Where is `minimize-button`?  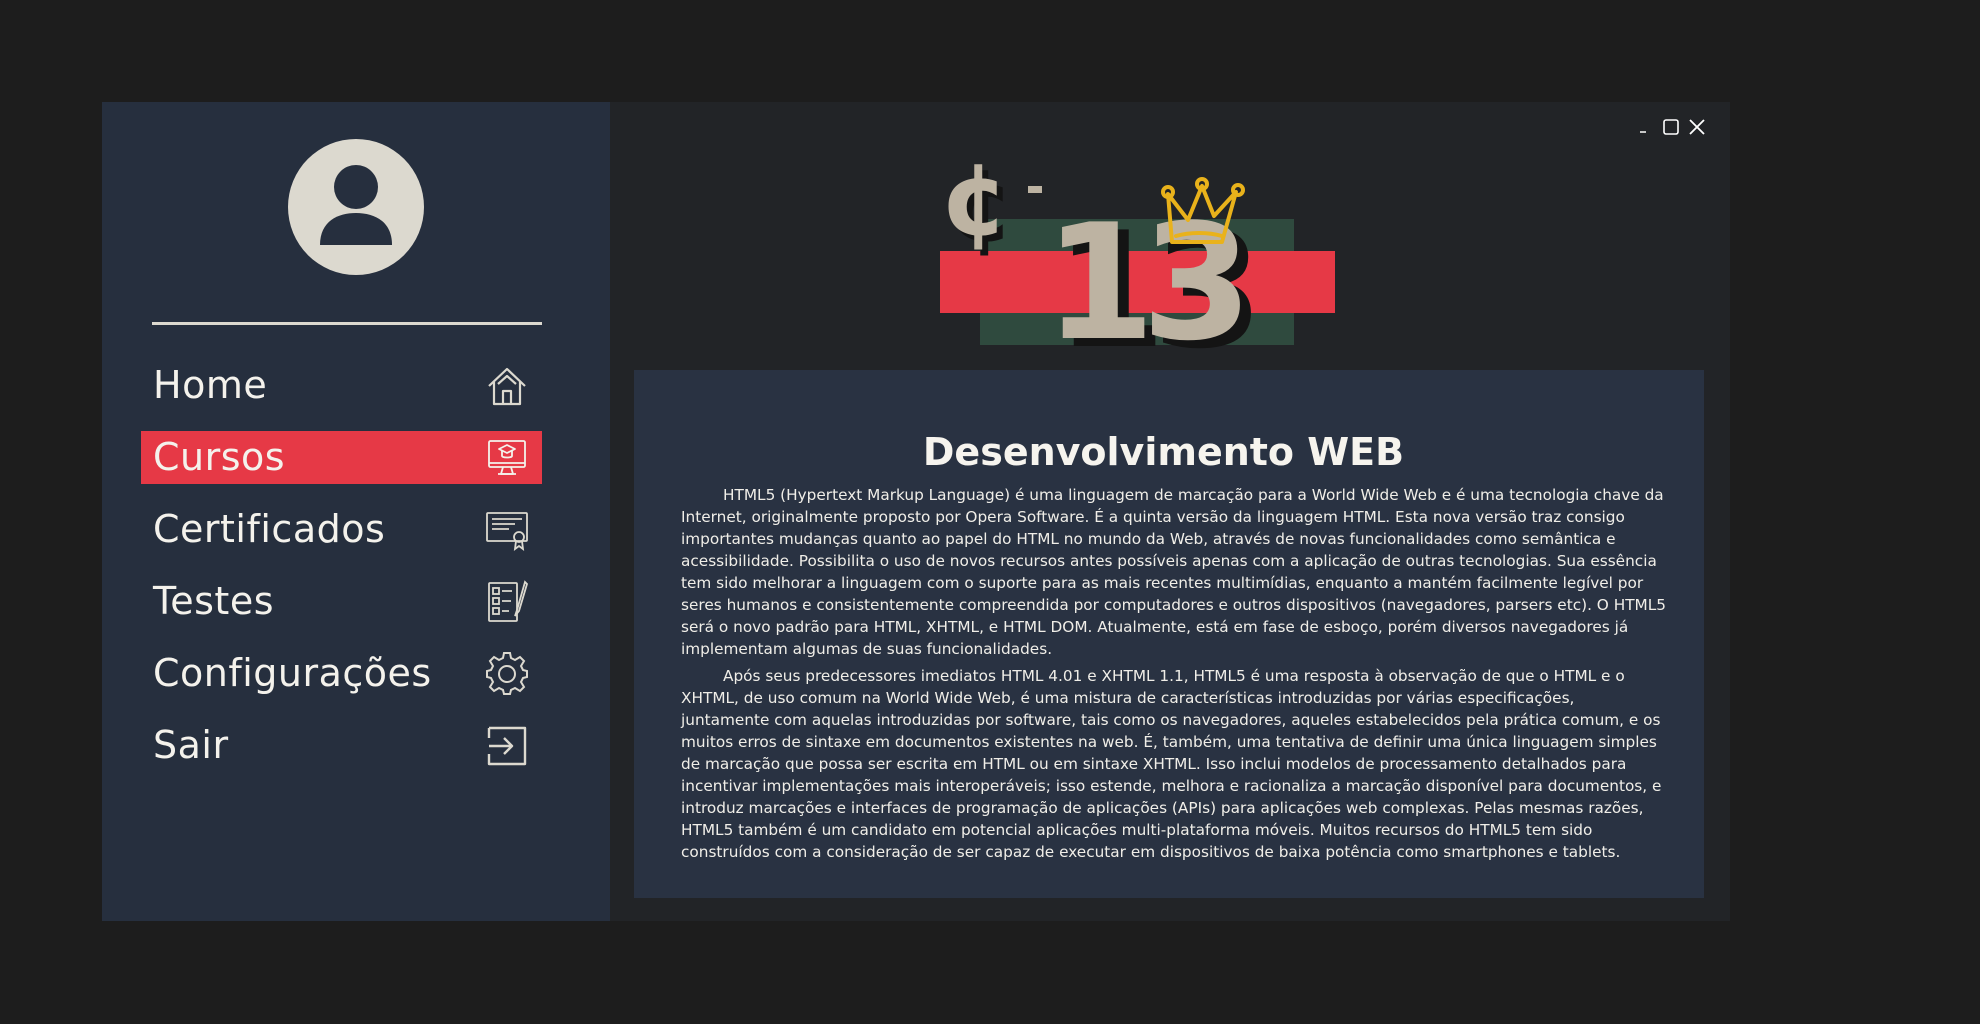
minimize-button is located at coordinates (1645, 127).